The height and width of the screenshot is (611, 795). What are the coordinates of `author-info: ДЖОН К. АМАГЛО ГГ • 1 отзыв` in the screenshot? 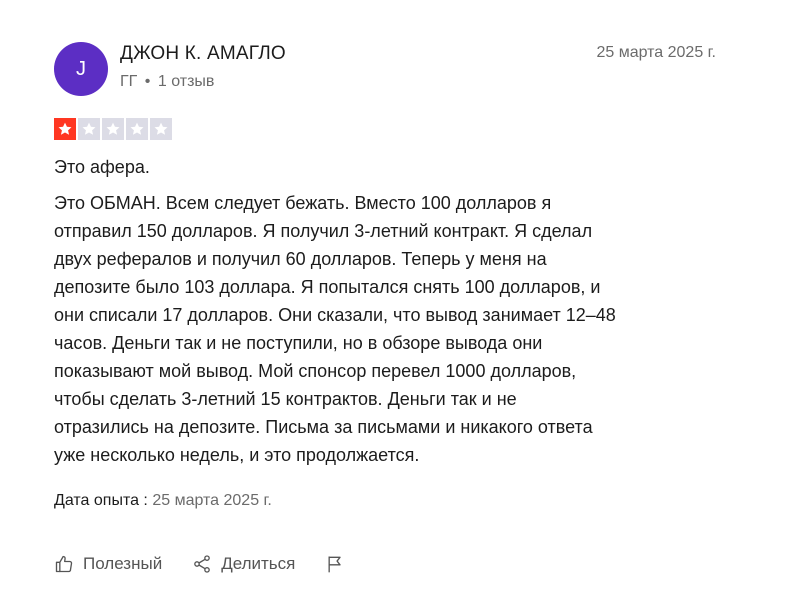 It's located at (203, 67).